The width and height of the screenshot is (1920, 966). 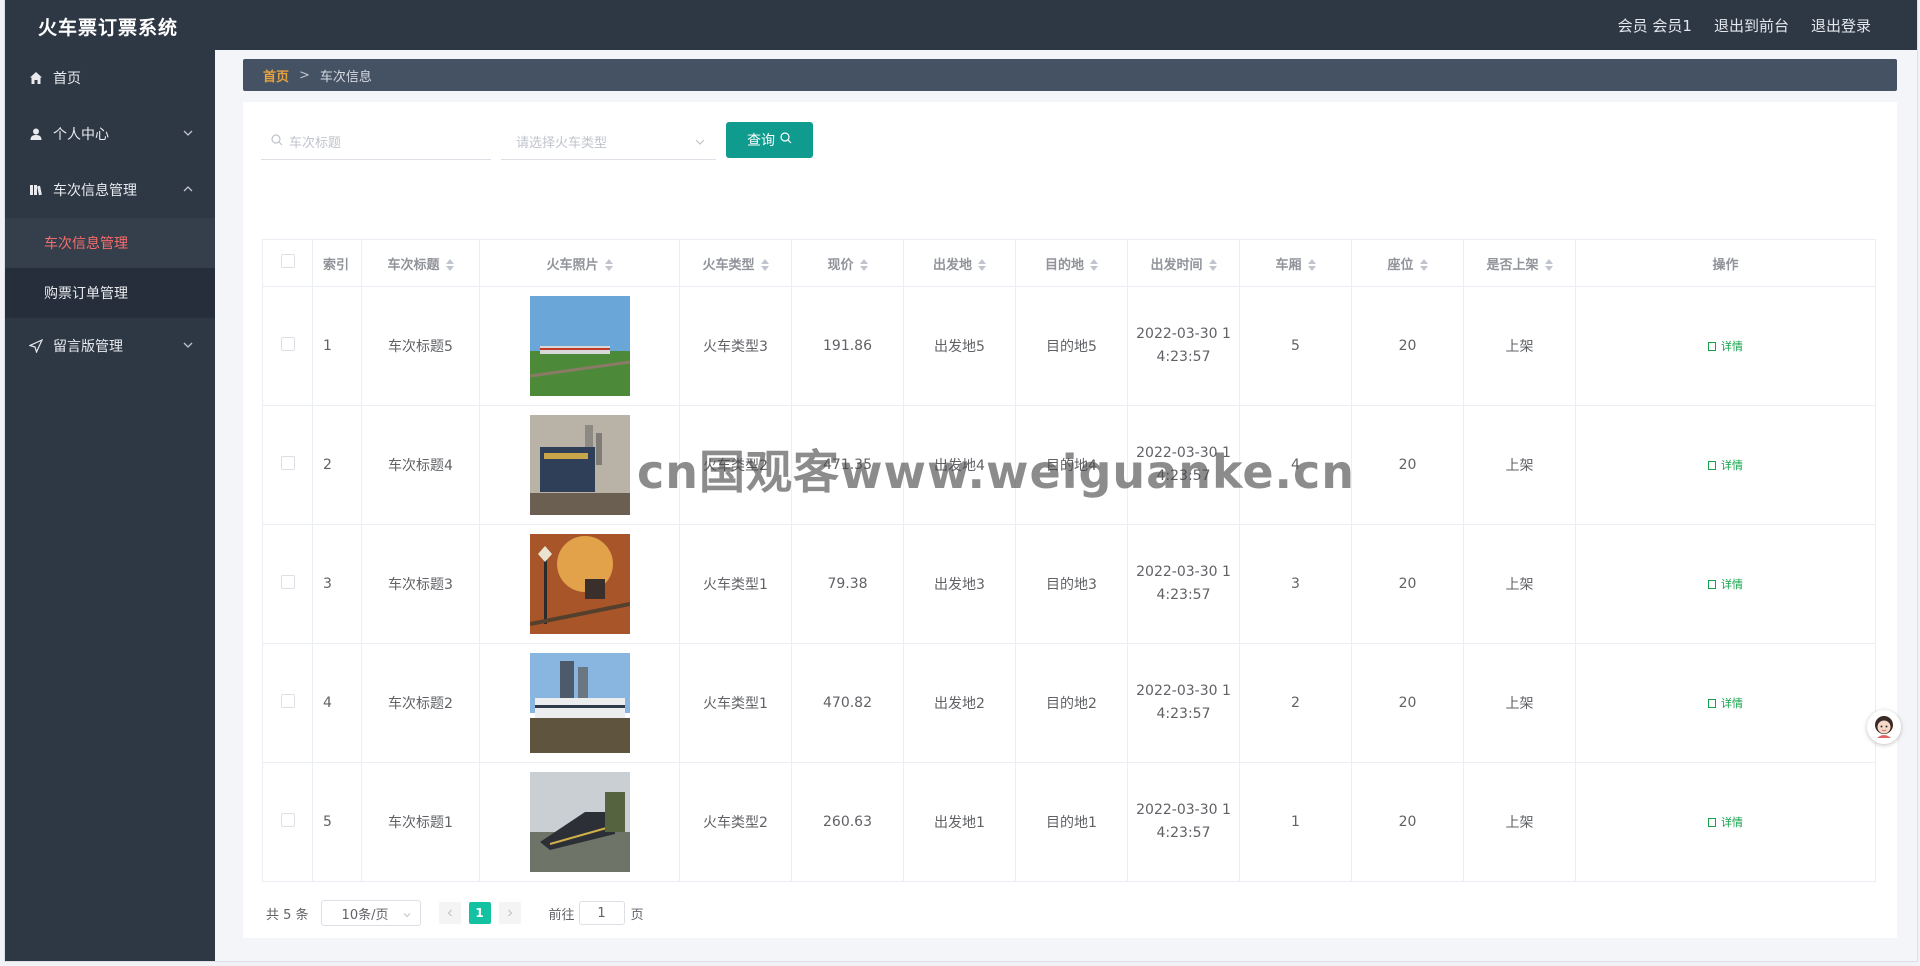 What do you see at coordinates (1519, 263) in the screenshot?
I see `header-shelf: 是否上架` at bounding box center [1519, 263].